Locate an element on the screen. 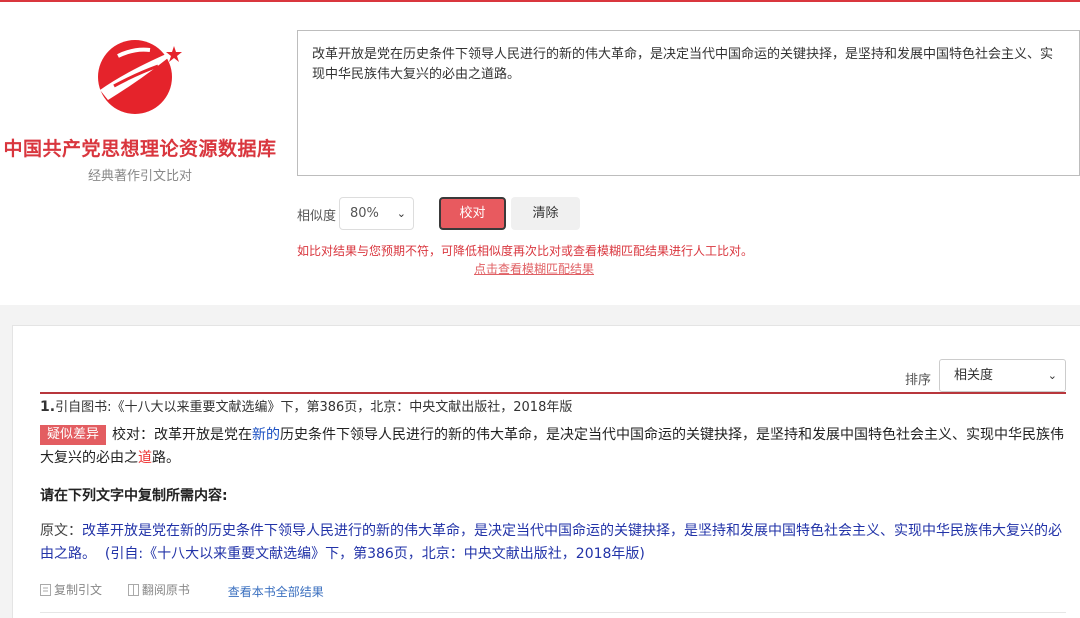 The height and width of the screenshot is (618, 1080). similarity-select: 80% ⌄ is located at coordinates (376, 213).